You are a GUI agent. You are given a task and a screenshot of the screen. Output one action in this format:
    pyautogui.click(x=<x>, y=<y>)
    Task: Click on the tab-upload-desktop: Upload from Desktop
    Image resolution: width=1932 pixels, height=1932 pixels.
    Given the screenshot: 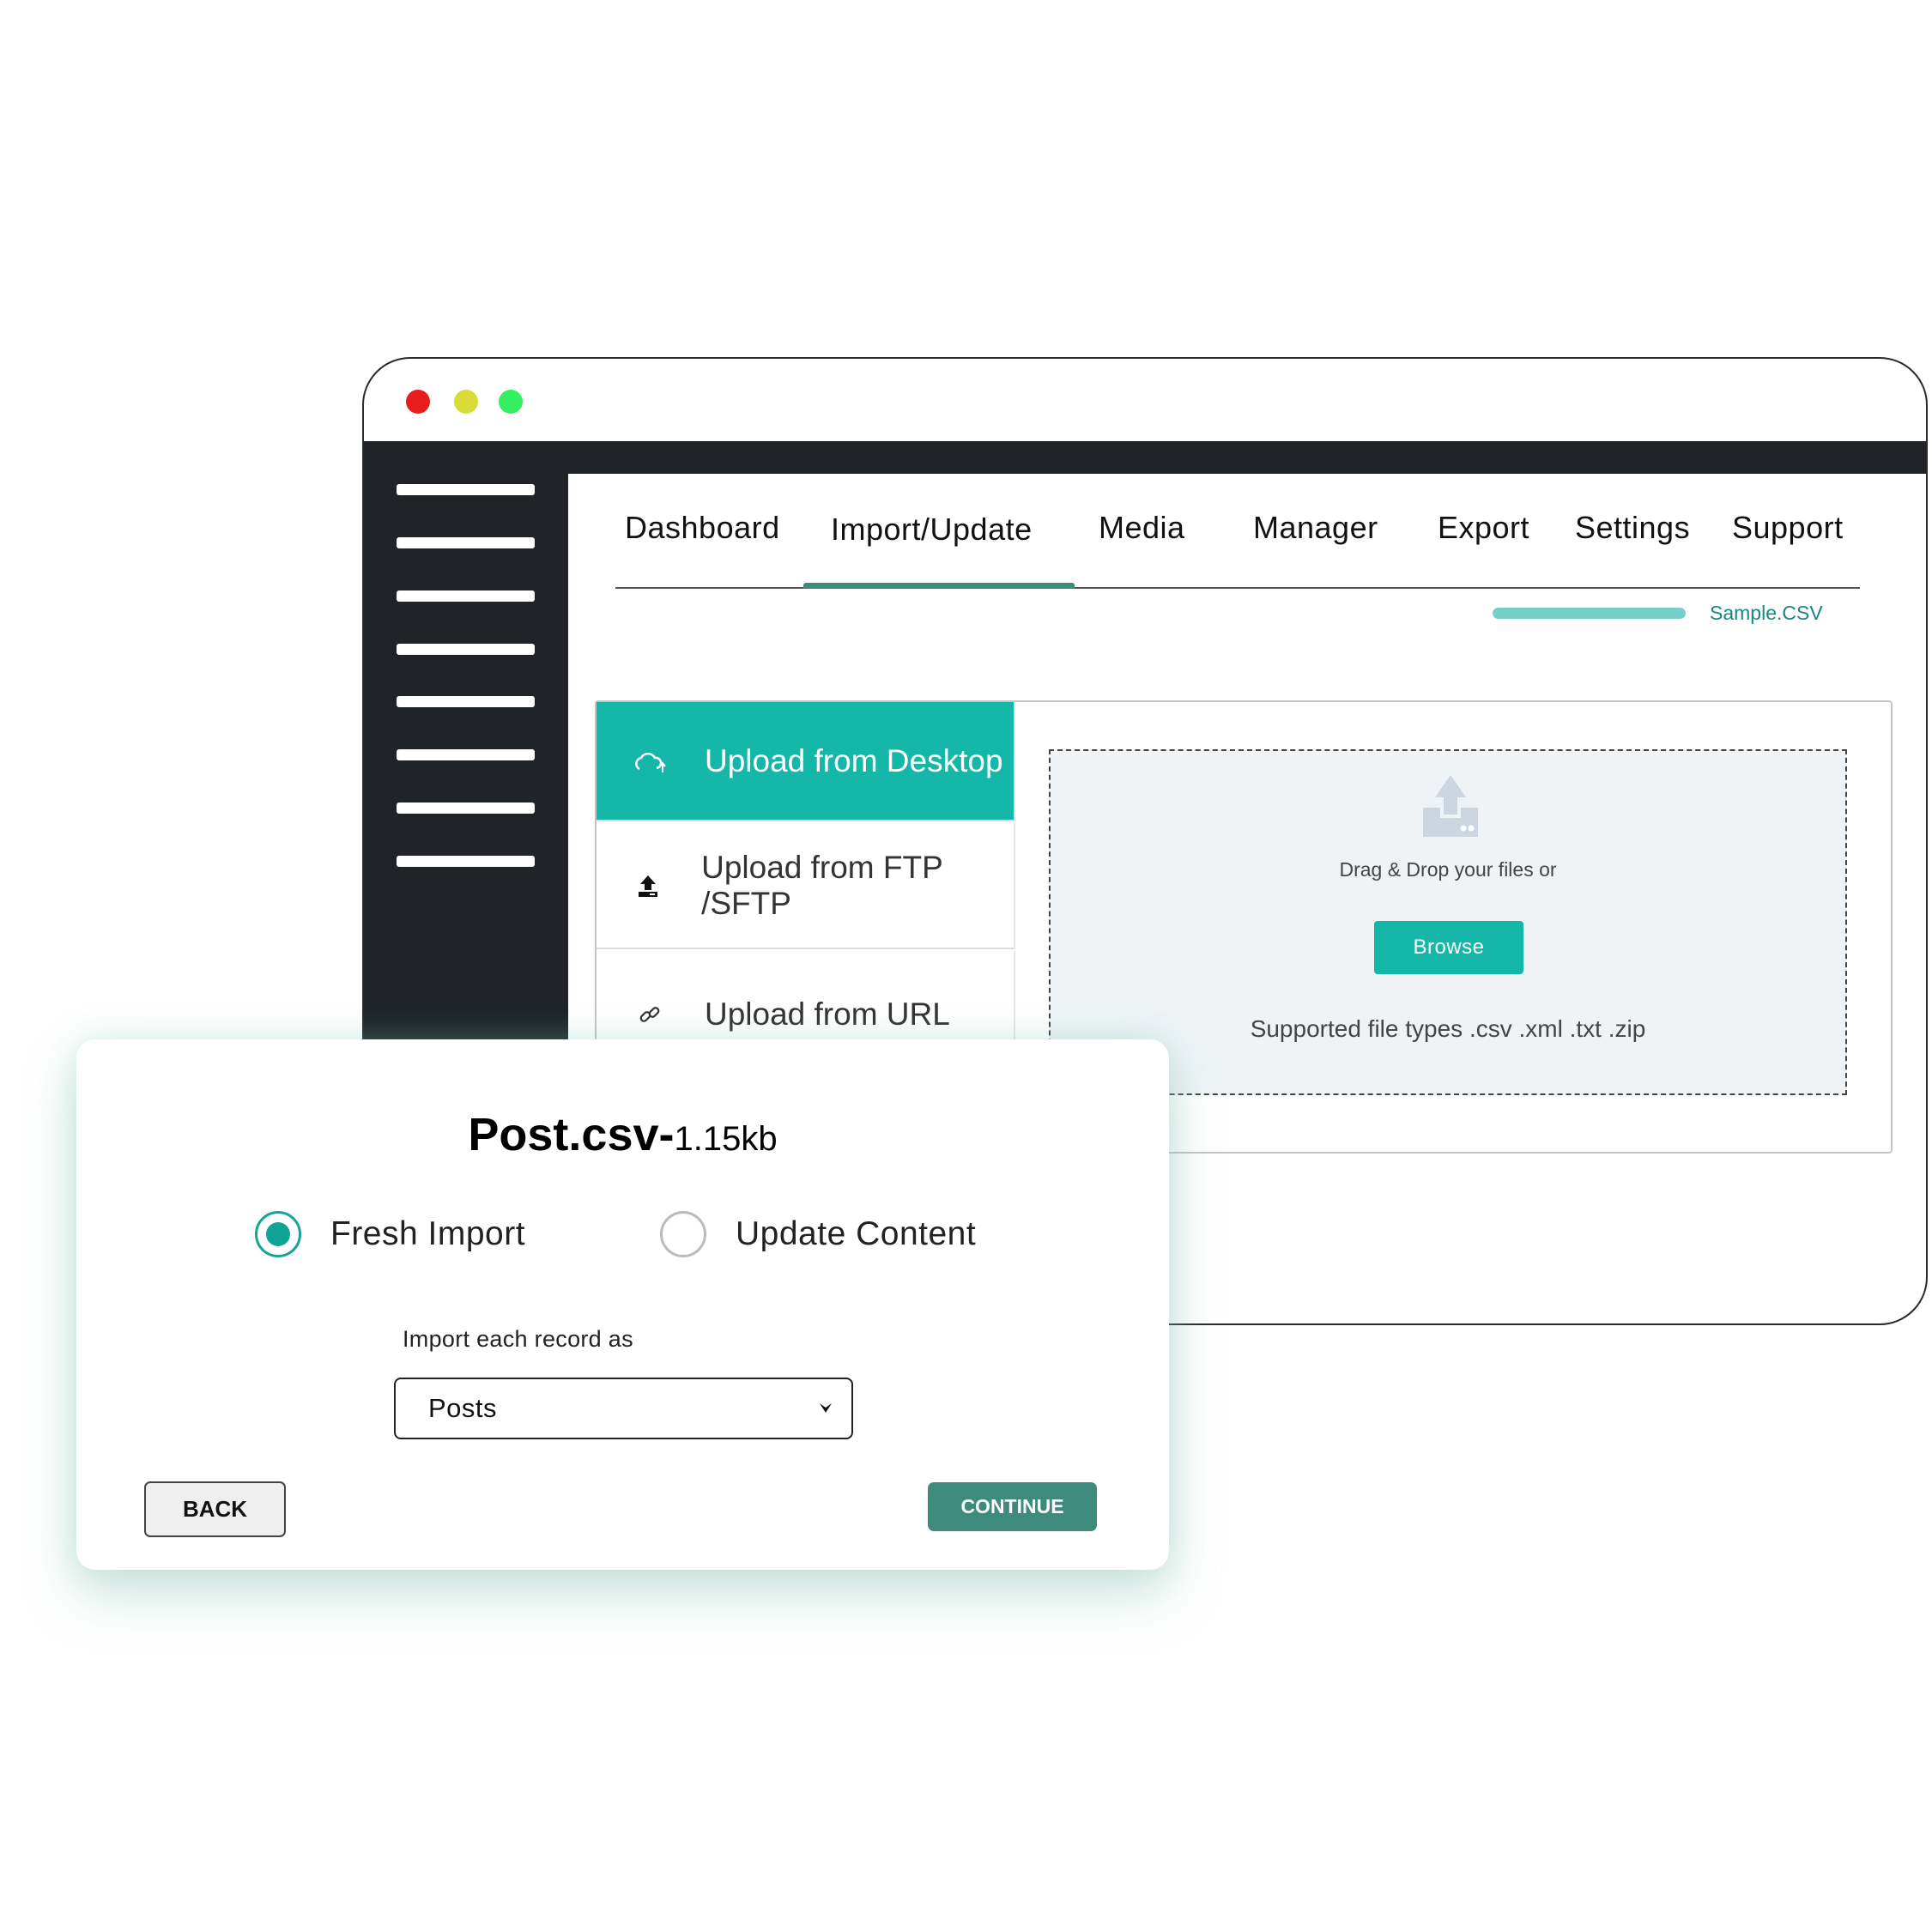 What is the action you would take?
    pyautogui.click(x=806, y=762)
    